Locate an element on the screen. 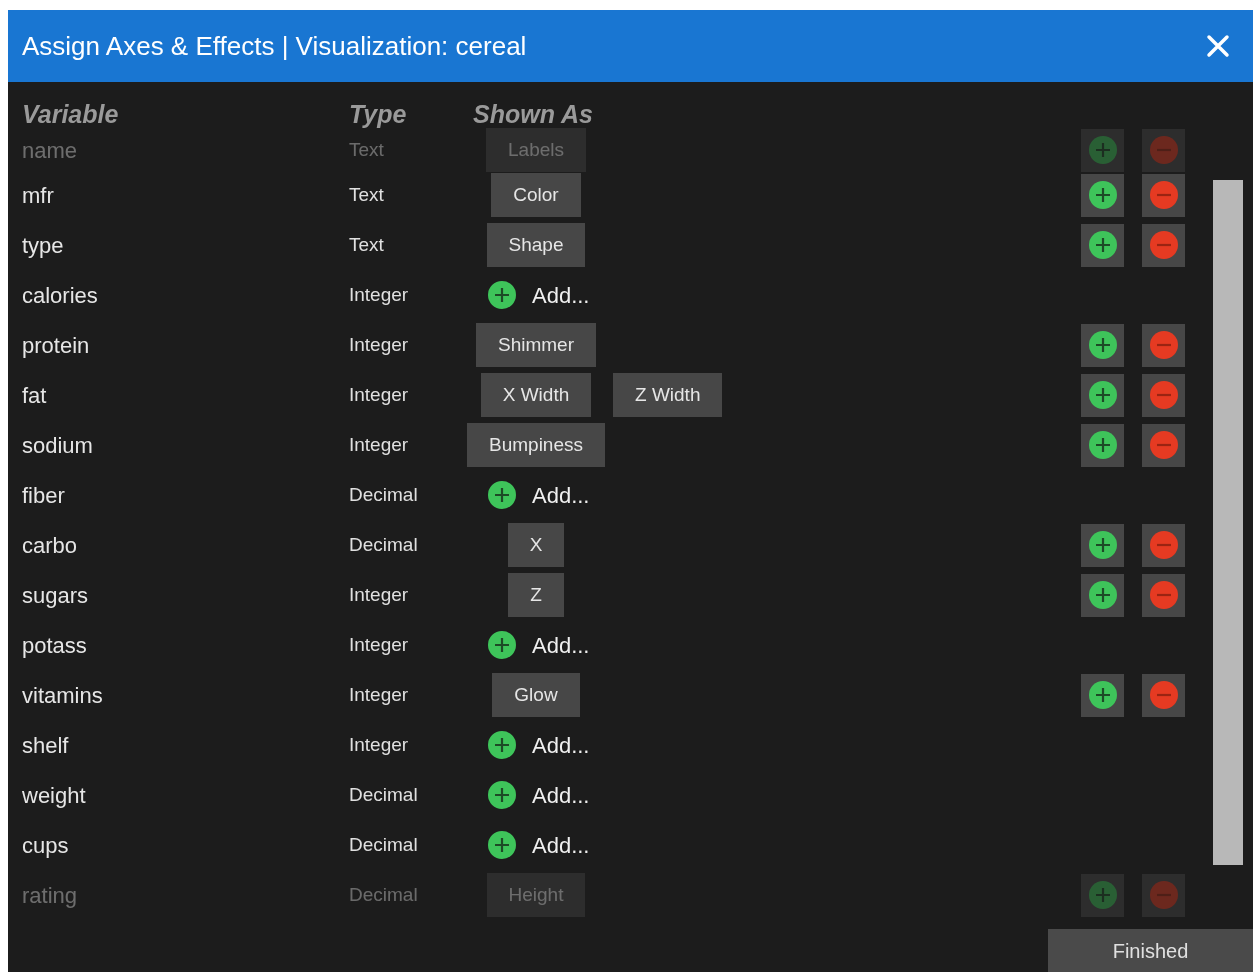 The width and height of the screenshot is (1253, 972). variable-name: weight is located at coordinates (54, 795).